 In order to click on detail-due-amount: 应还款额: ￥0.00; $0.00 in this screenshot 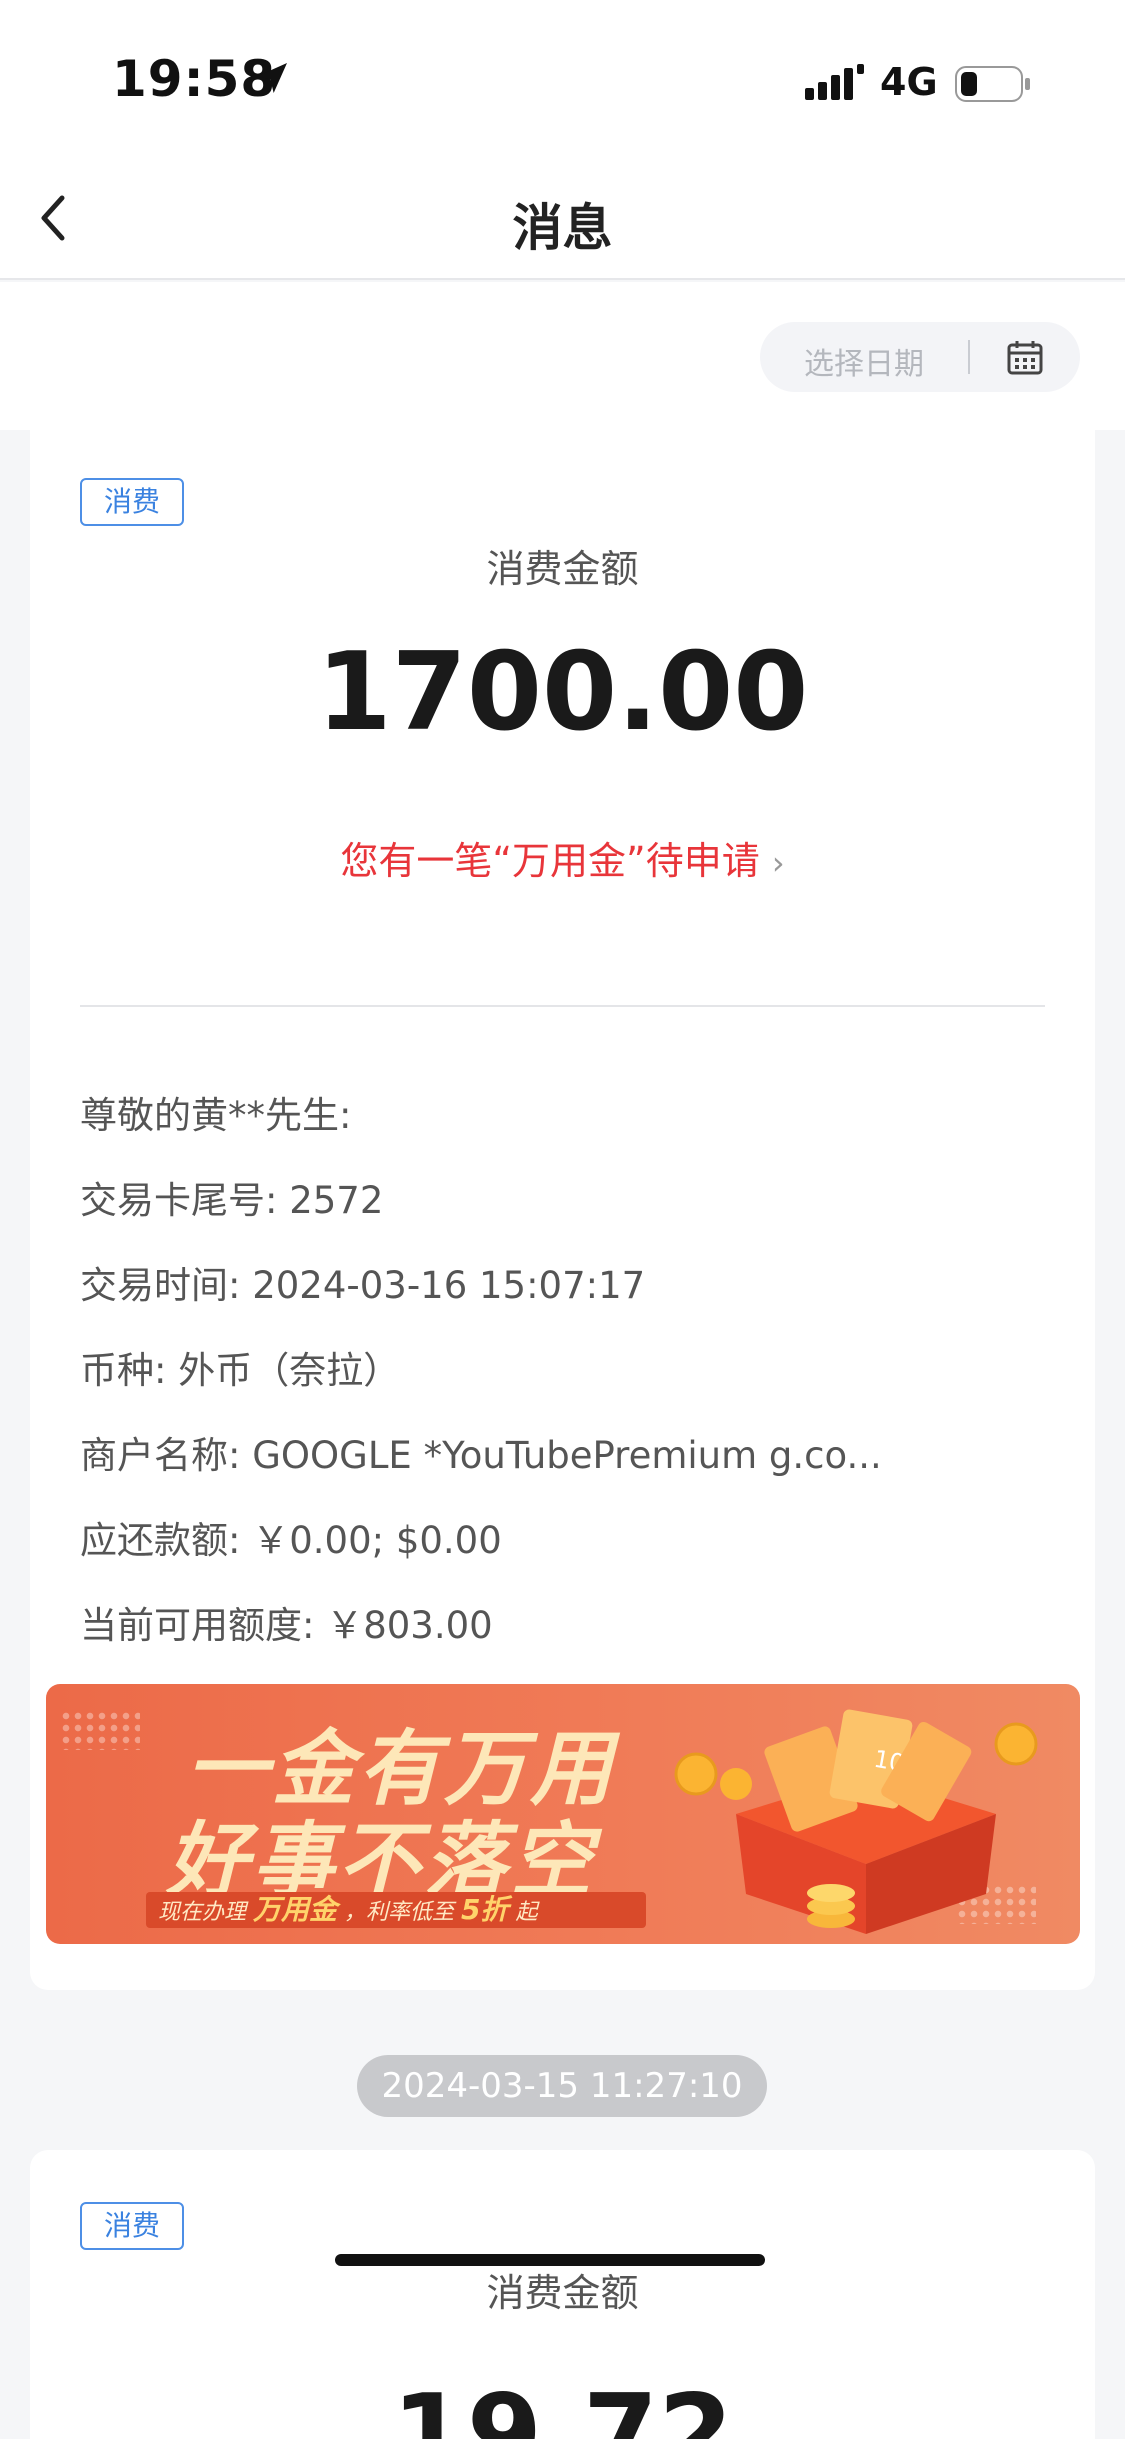, I will do `click(291, 1540)`.